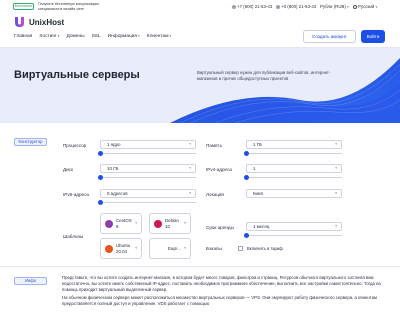 The width and height of the screenshot is (400, 320). I want to click on configurator-tag: Конструктор, so click(30, 142).